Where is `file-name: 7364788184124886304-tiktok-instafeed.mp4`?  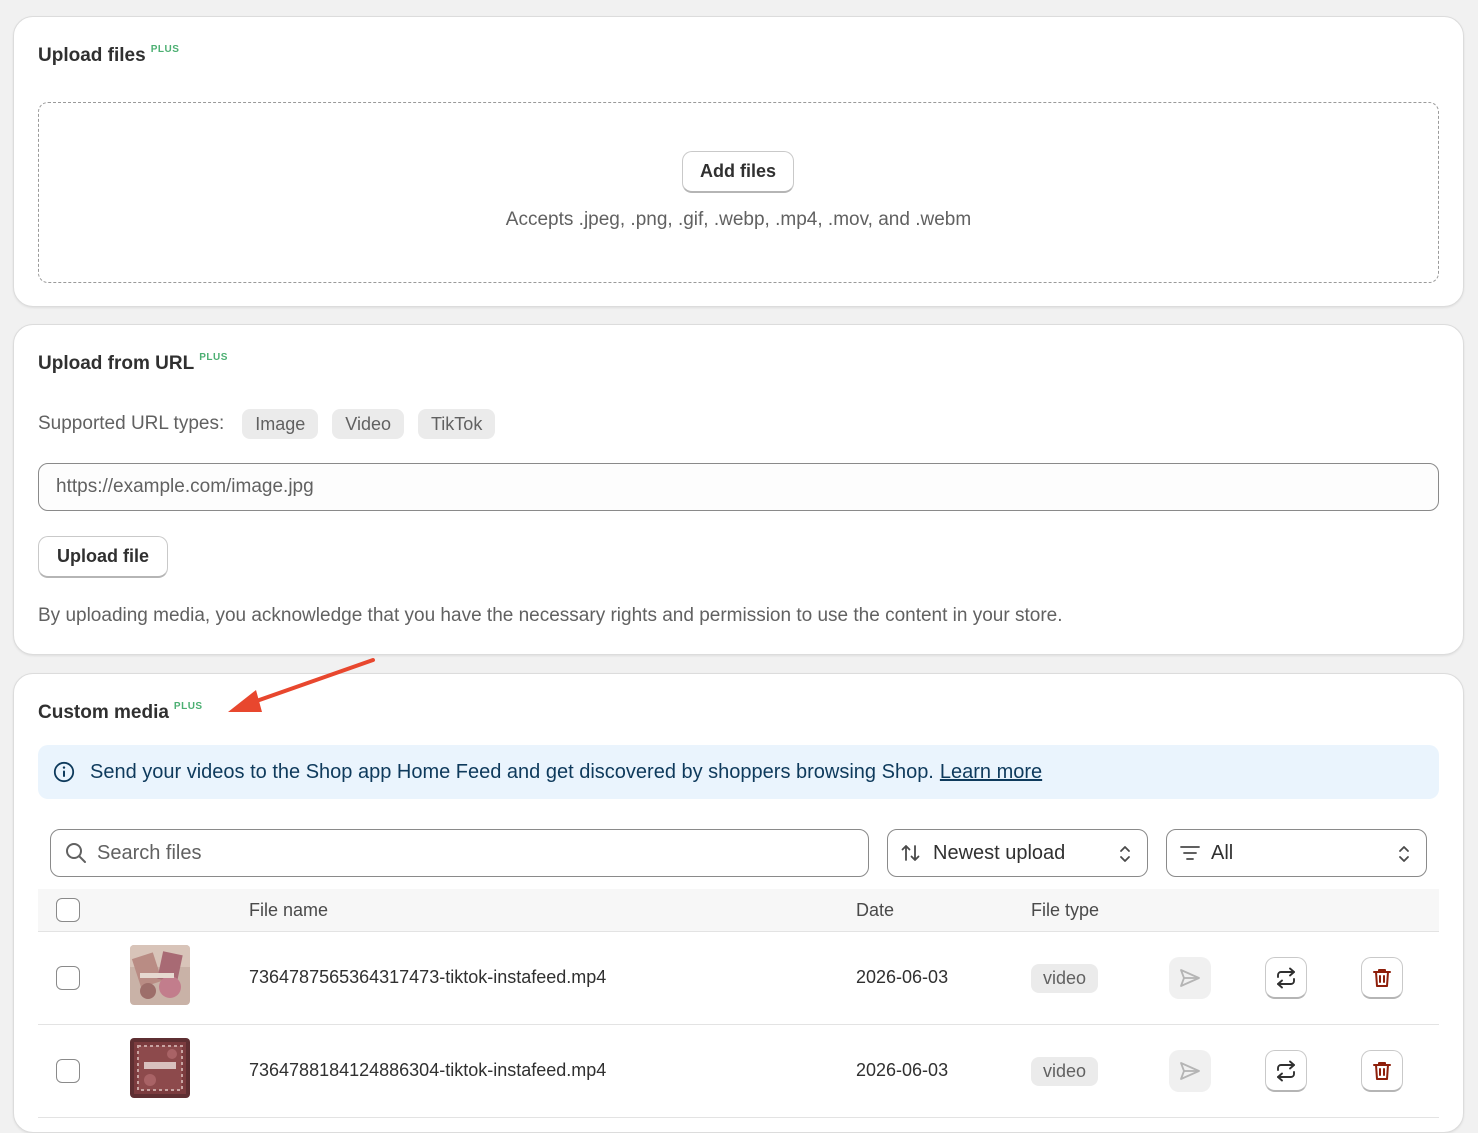 file-name: 7364788184124886304-tiktok-instafeed.mp4 is located at coordinates (428, 1070).